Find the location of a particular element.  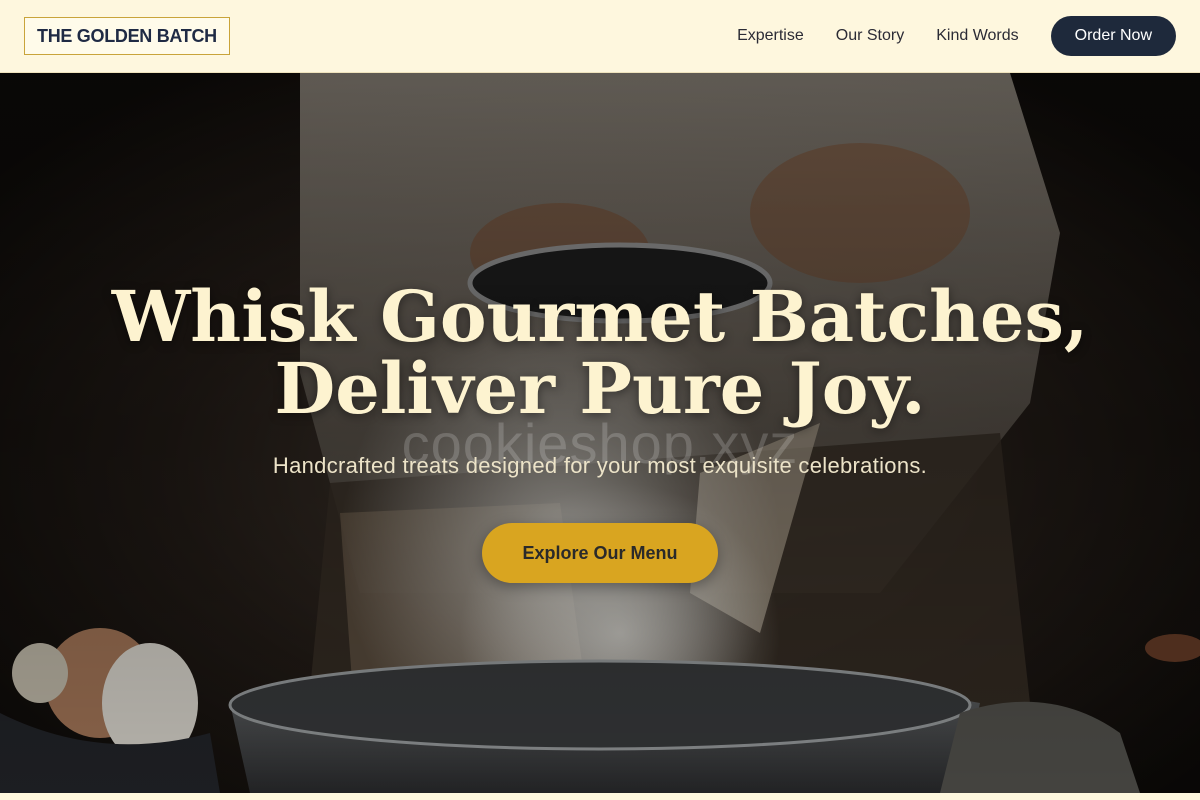

page-bottom-strip is located at coordinates (600, 796).